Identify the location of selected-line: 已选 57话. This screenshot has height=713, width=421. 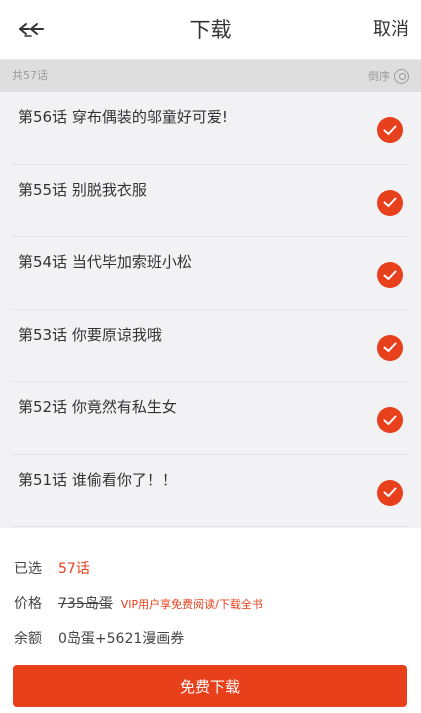
(52, 568).